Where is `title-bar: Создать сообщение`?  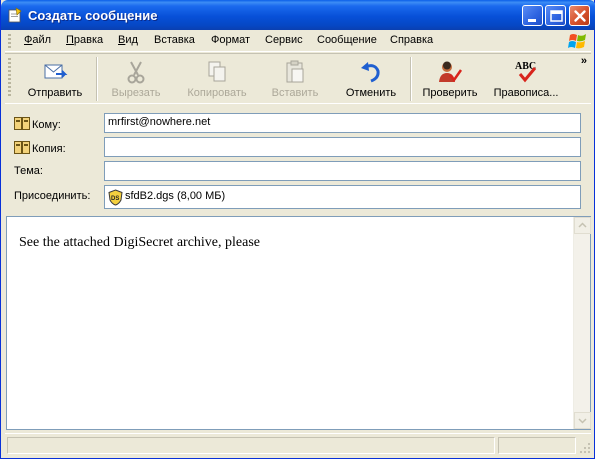 title-bar: Создать сообщение is located at coordinates (298, 15).